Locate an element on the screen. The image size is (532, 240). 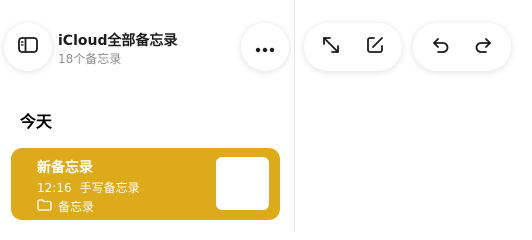
more-button is located at coordinates (265, 47).